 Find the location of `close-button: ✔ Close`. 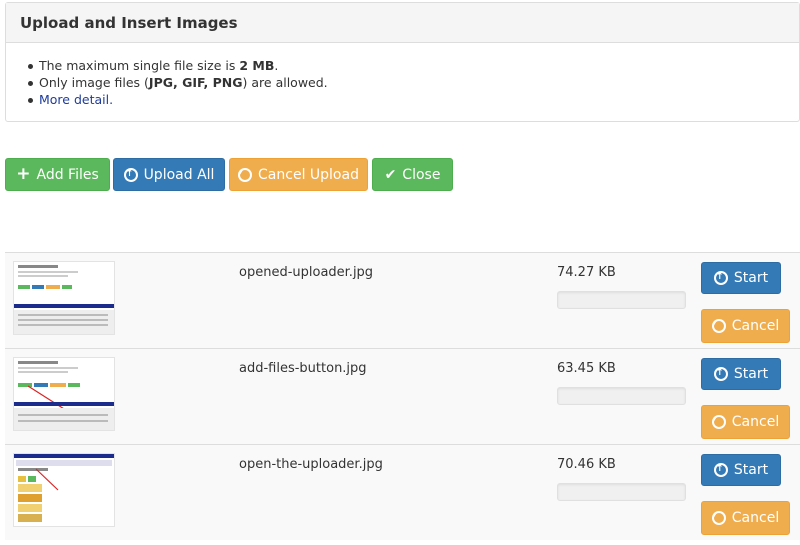

close-button: ✔ Close is located at coordinates (412, 174).